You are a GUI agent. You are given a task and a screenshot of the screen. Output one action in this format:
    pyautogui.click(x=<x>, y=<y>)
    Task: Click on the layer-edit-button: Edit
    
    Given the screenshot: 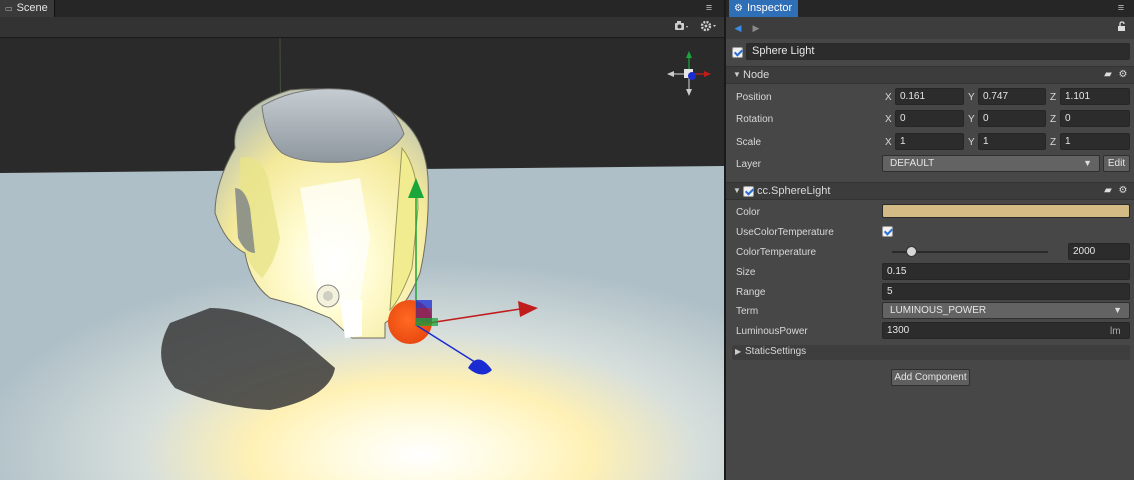 What is the action you would take?
    pyautogui.click(x=1116, y=163)
    